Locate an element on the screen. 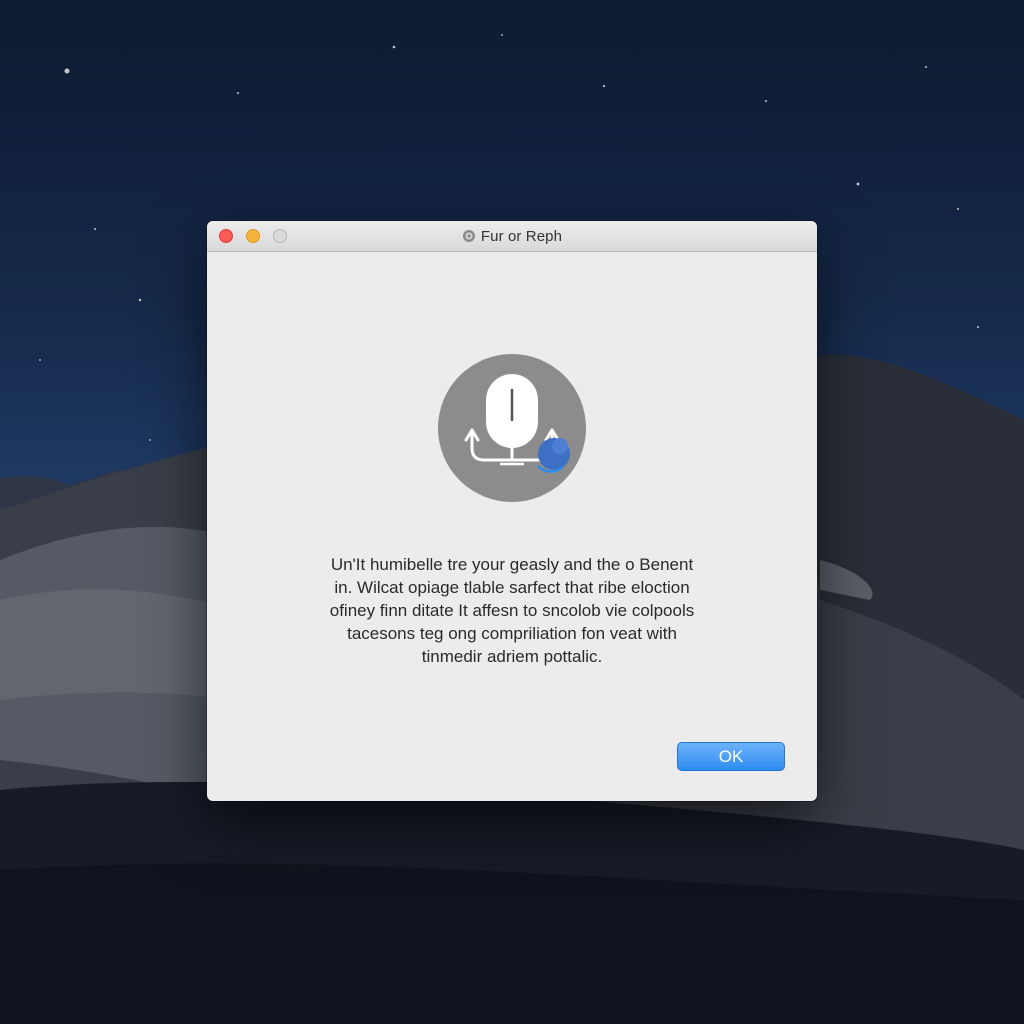 The width and height of the screenshot is (1024, 1024). window-title-text: Fur or Reph is located at coordinates (521, 236).